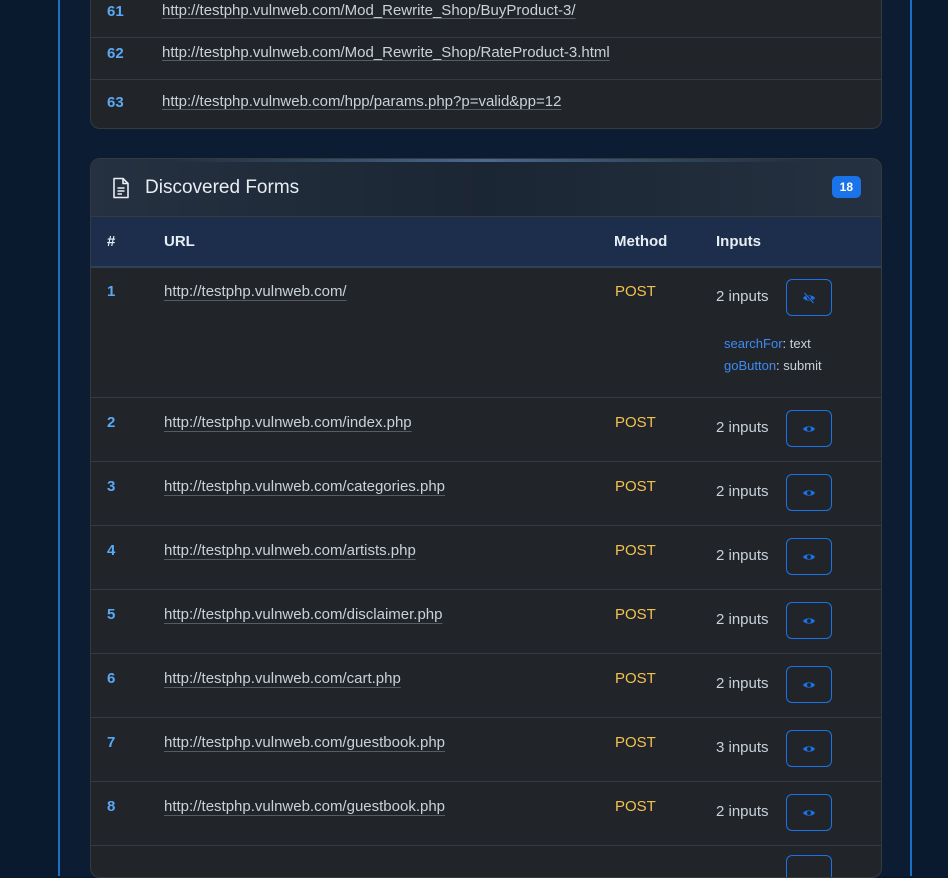  What do you see at coordinates (115, 11) in the screenshot?
I see `link-number: 61` at bounding box center [115, 11].